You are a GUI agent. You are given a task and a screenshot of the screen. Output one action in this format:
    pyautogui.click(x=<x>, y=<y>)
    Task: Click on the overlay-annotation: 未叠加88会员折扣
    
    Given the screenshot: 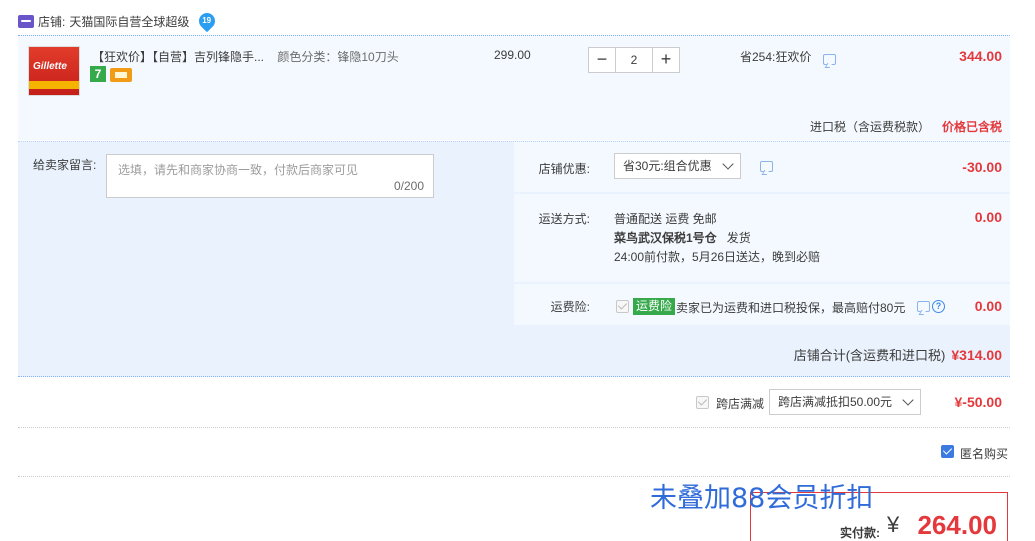 What is the action you would take?
    pyautogui.click(x=762, y=498)
    